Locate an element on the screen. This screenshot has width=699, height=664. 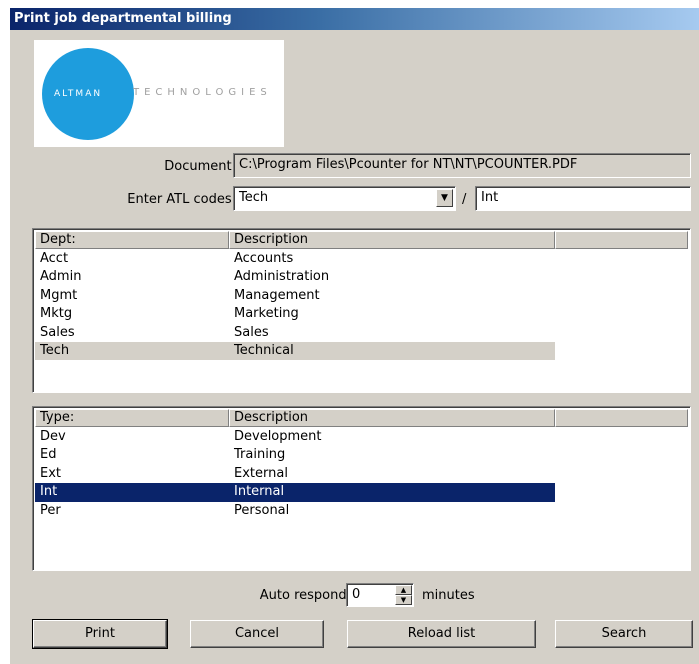
dept-code: Sales is located at coordinates (57, 332).